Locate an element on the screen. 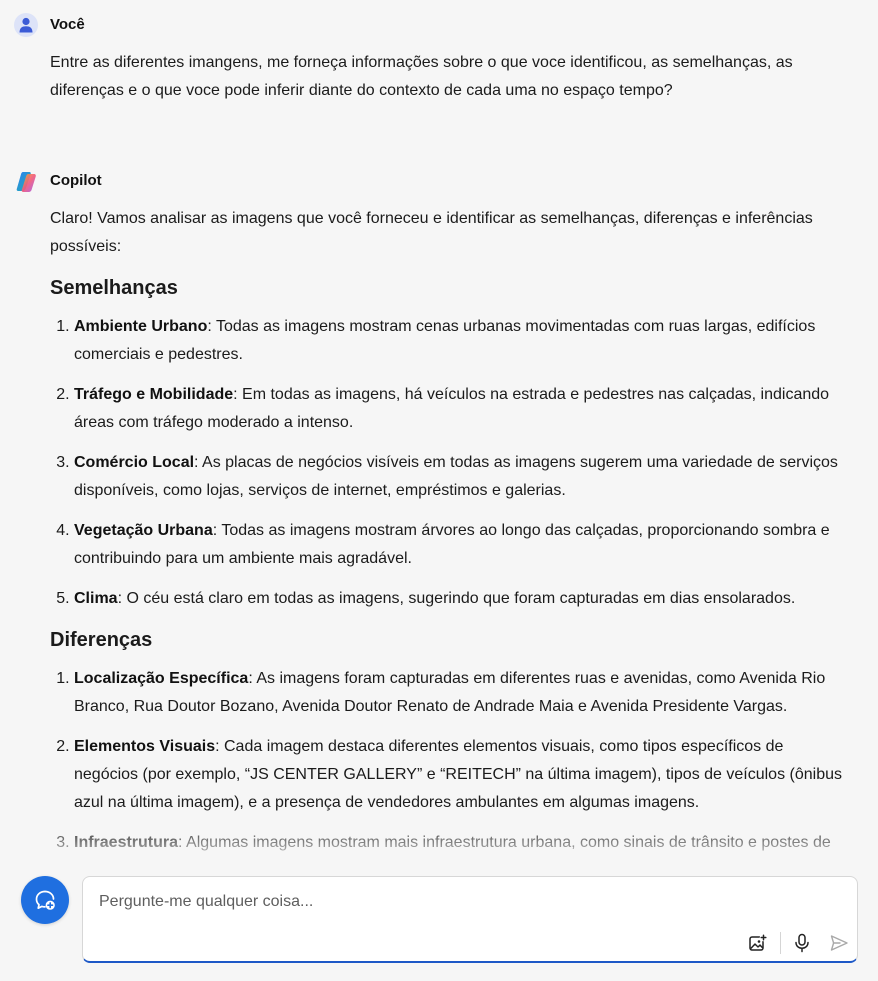  send-icon is located at coordinates (839, 943).